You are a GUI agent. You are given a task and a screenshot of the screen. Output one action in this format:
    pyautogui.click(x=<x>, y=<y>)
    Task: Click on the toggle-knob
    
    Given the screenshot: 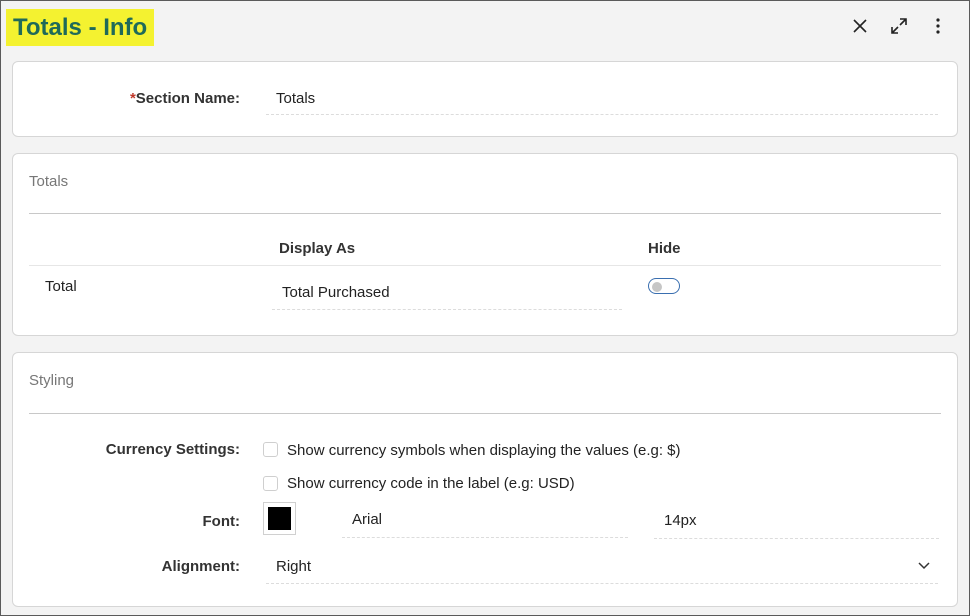 What is the action you would take?
    pyautogui.click(x=657, y=287)
    